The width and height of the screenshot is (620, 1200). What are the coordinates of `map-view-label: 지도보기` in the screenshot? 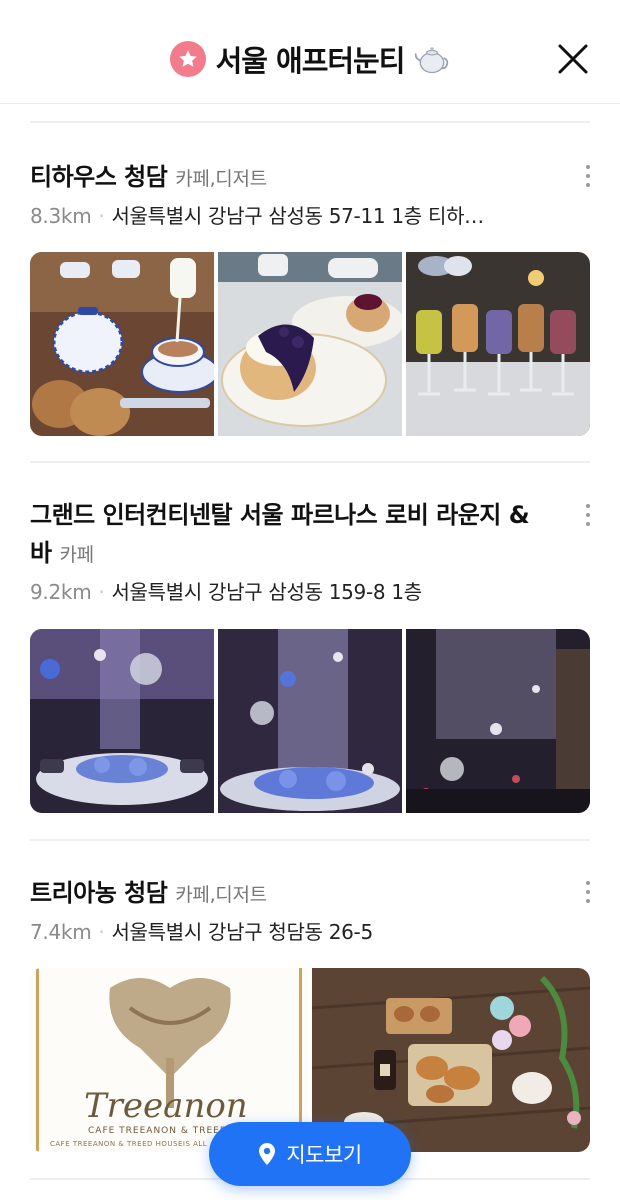 It's located at (324, 1155).